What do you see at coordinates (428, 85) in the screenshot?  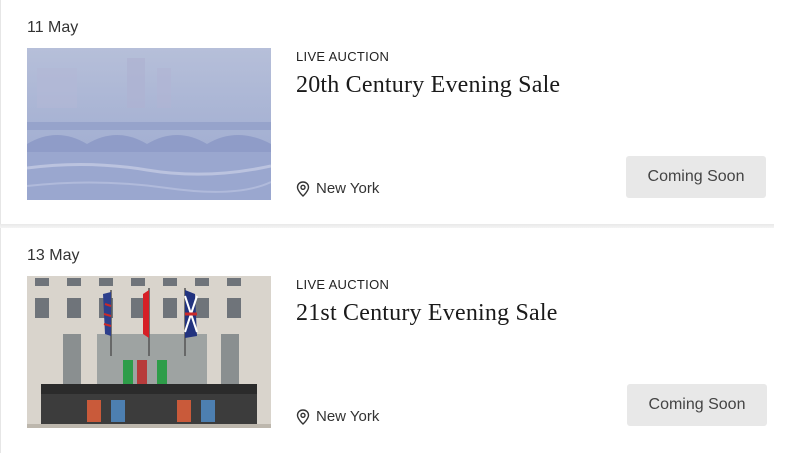 I see `auction-title: 20th Century Evening Sale` at bounding box center [428, 85].